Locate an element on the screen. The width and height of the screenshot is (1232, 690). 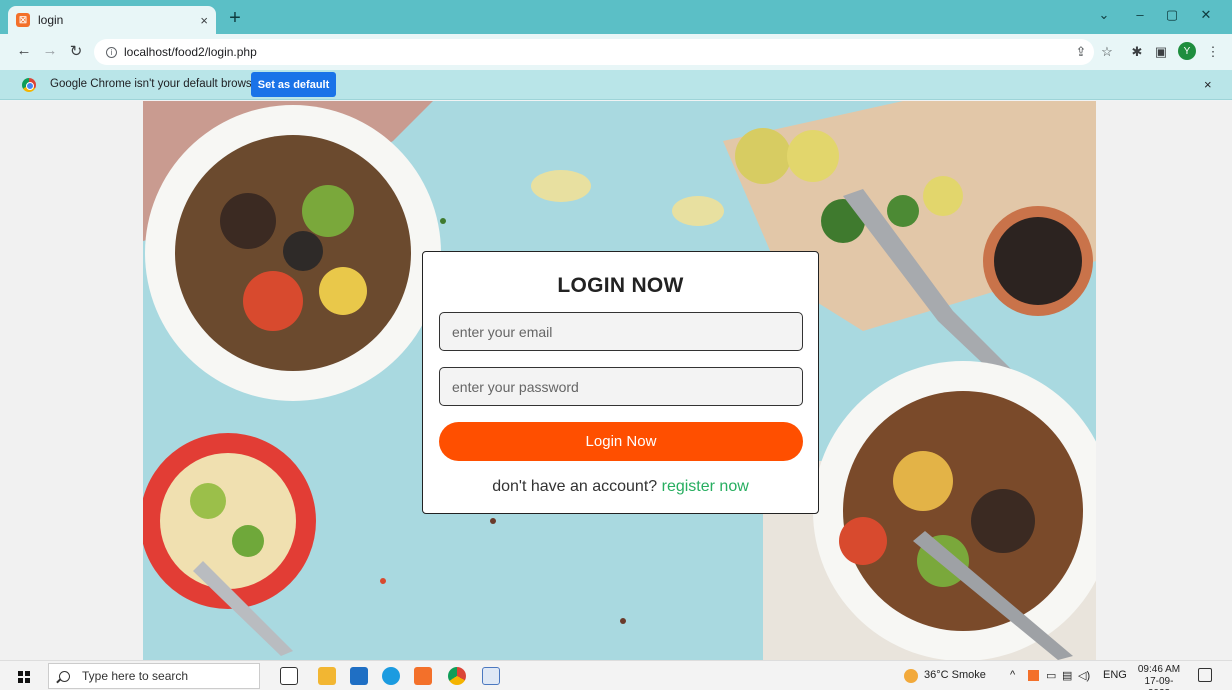
tab-title: login is located at coordinates (51, 20).